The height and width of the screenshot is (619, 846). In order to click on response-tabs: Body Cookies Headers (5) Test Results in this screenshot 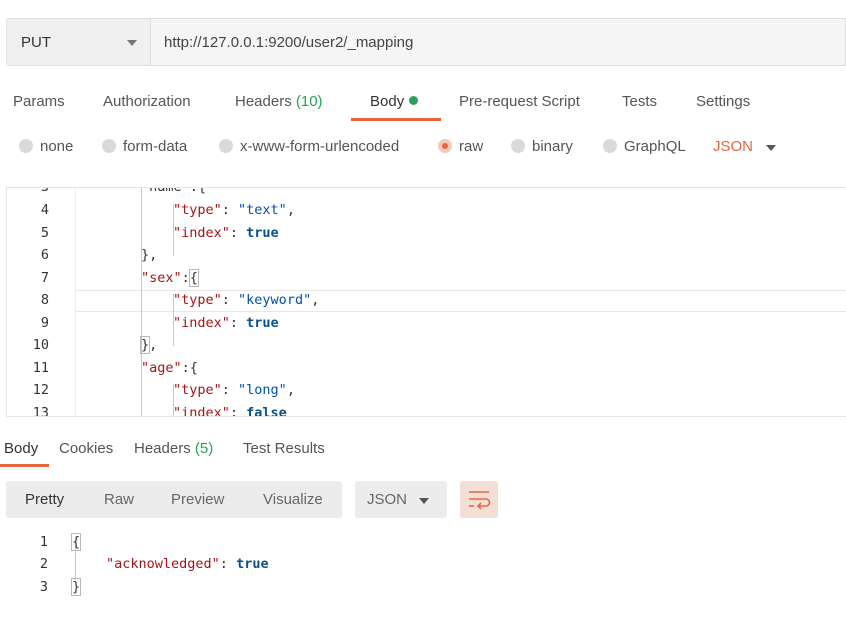, I will do `click(423, 452)`.